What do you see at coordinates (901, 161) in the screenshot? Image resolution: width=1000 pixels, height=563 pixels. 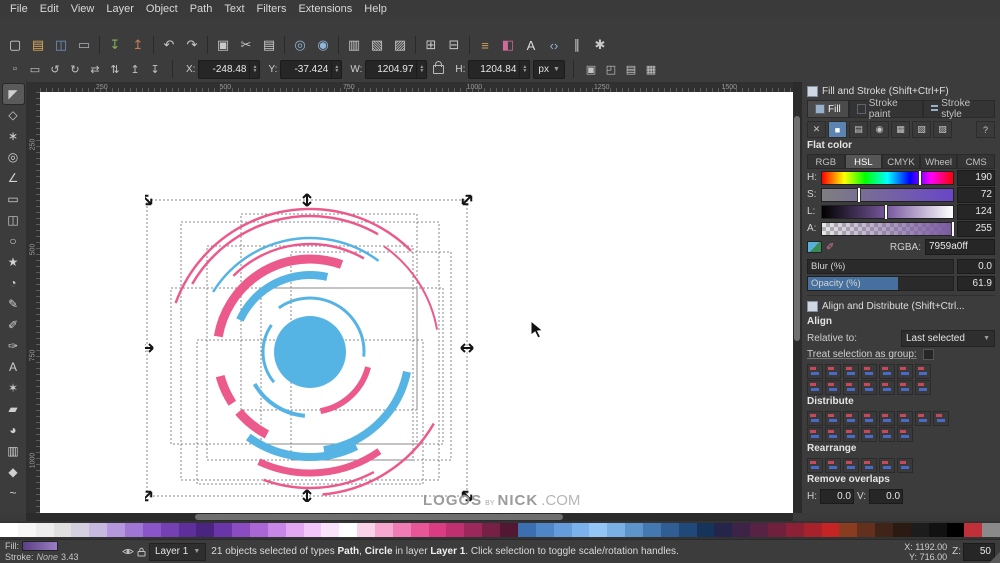 I see `tab-cmyk: CMYK` at bounding box center [901, 161].